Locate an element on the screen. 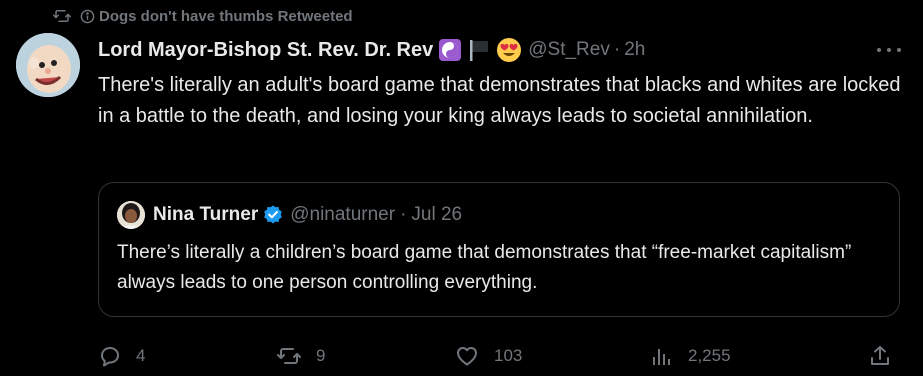  views-button: 2,255 is located at coordinates (690, 356).